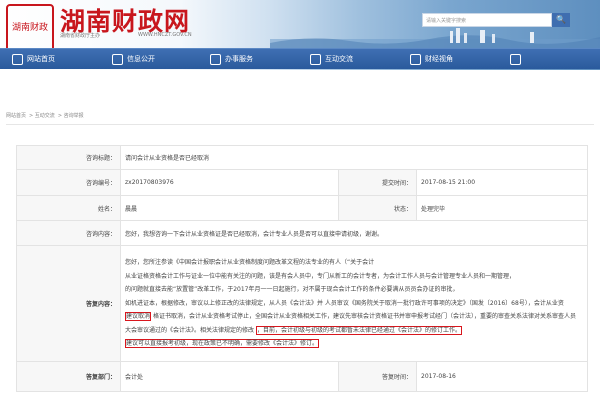 This screenshot has width=600, height=400. What do you see at coordinates (377, 376) in the screenshot?
I see `reply-time-label: 答复时间：` at bounding box center [377, 376].